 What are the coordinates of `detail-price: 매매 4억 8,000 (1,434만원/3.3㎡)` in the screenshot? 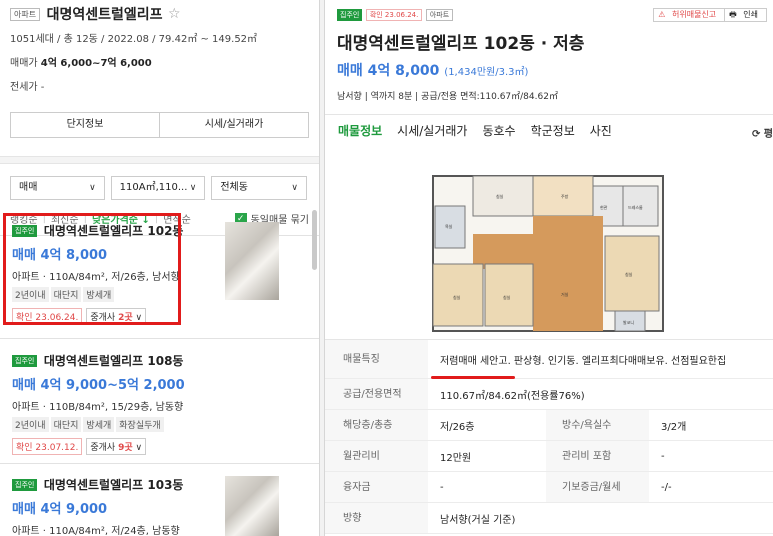 It's located at (433, 71).